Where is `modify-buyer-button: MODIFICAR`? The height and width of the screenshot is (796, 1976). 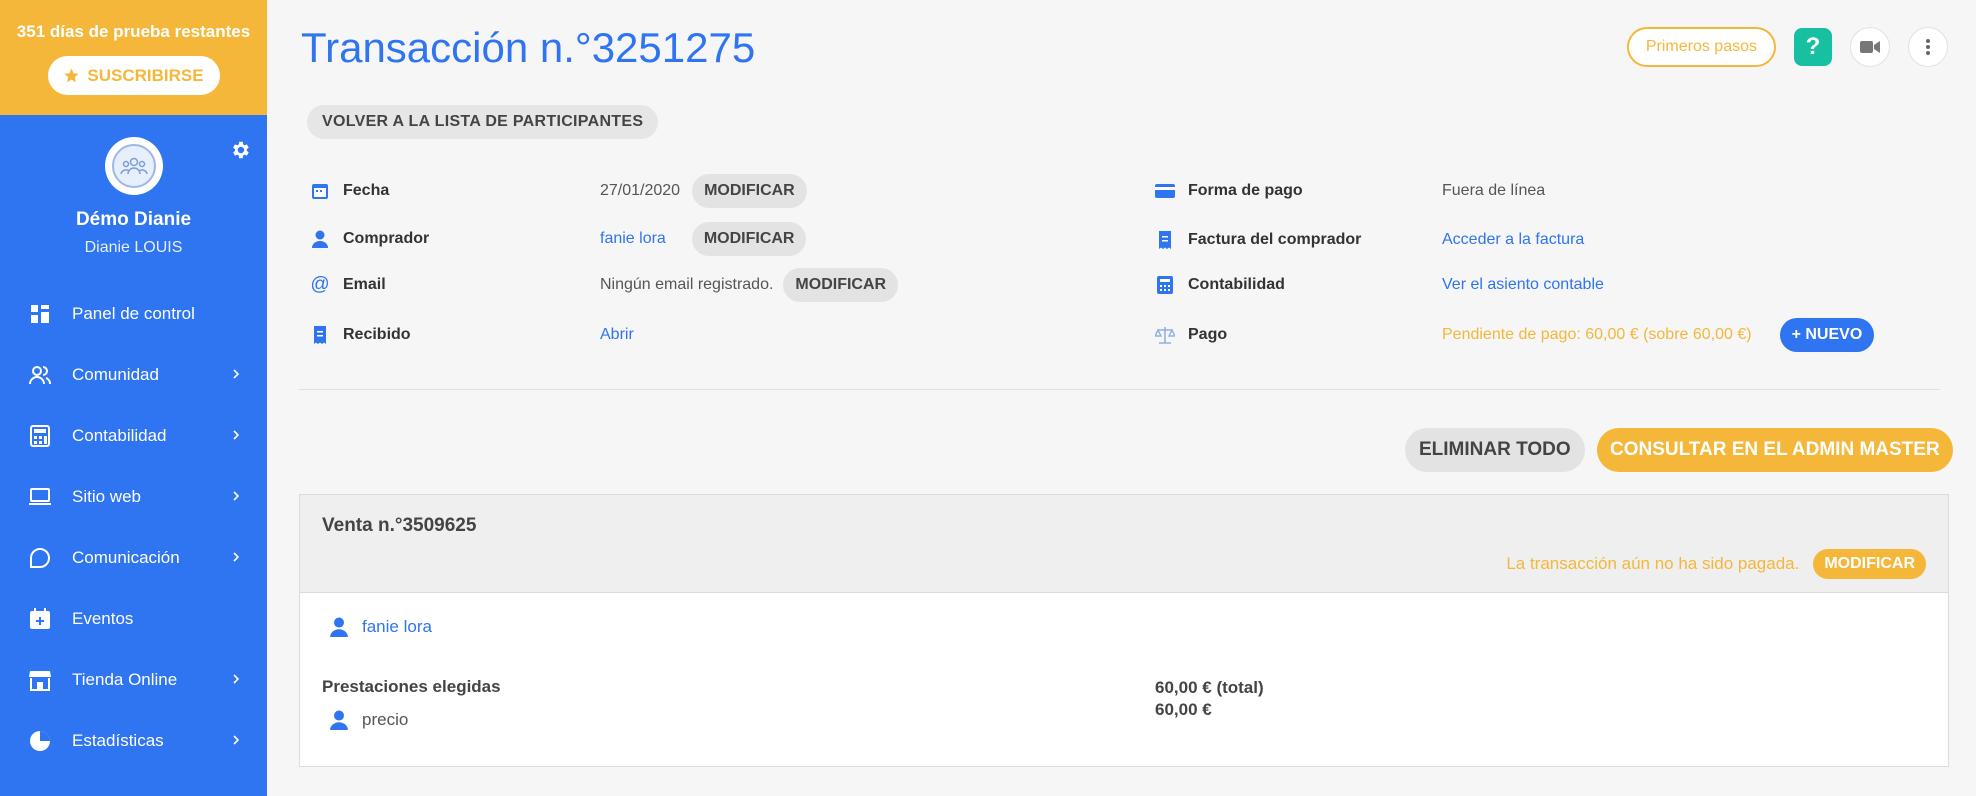
modify-buyer-button: MODIFICAR is located at coordinates (749, 239).